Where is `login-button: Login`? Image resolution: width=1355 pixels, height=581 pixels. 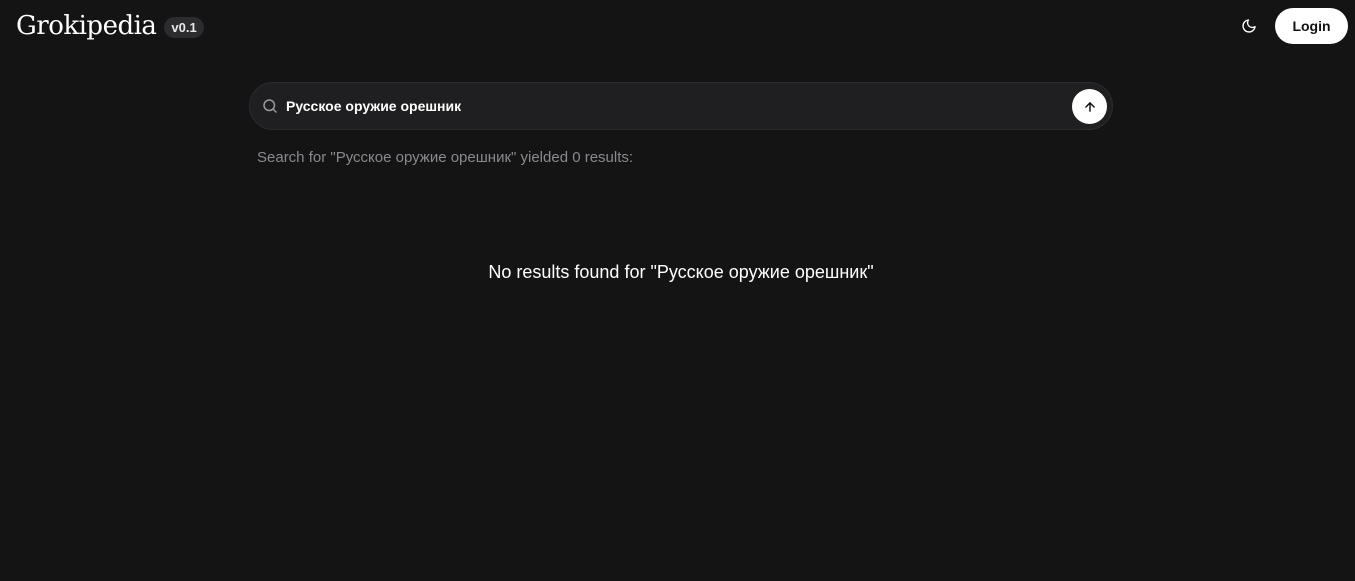
login-button: Login is located at coordinates (1311, 26).